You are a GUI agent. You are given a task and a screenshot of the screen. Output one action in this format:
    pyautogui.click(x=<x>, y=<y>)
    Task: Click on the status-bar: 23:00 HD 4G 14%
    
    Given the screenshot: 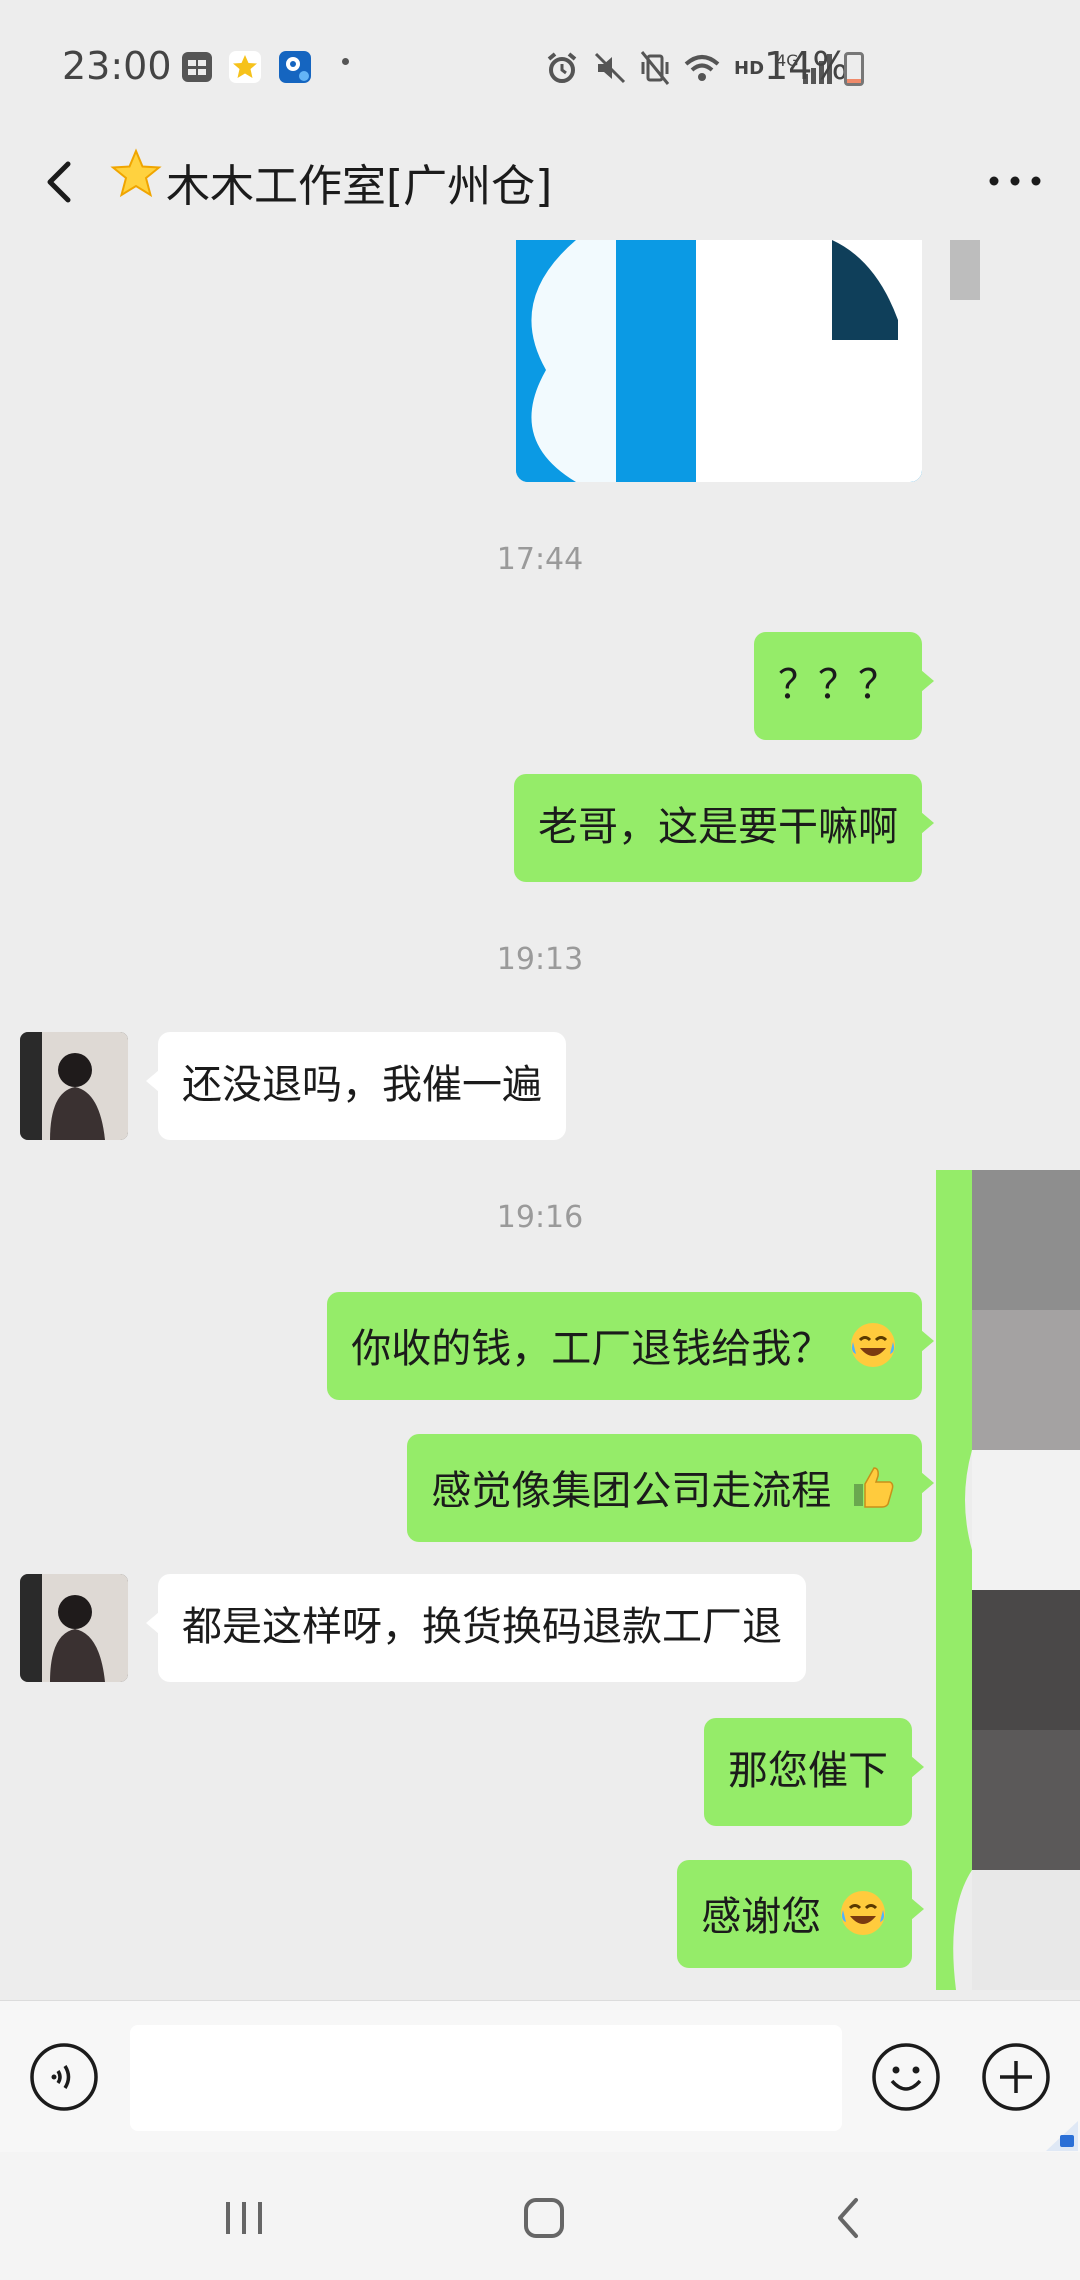 What is the action you would take?
    pyautogui.click(x=540, y=65)
    